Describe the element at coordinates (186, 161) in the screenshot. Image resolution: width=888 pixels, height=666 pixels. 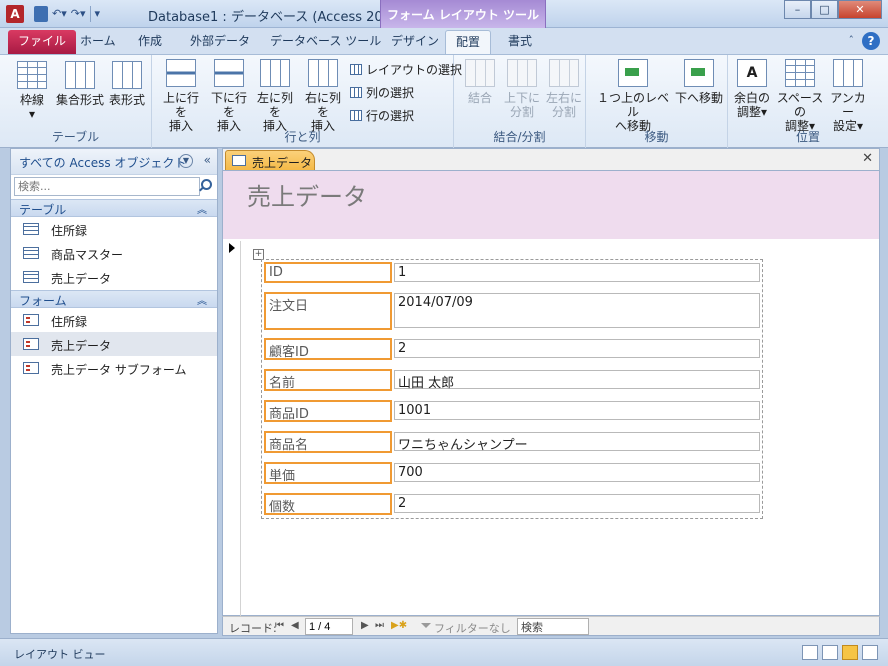
I see `nav-menu-dropdown-icon: ▼` at that location.